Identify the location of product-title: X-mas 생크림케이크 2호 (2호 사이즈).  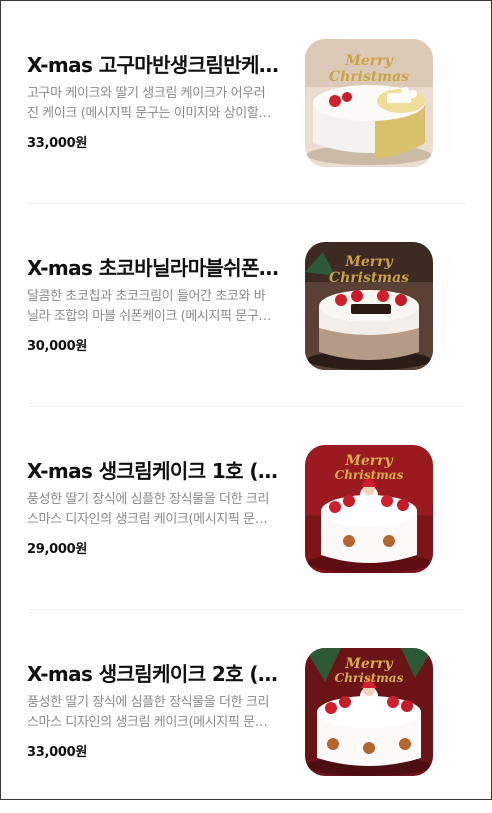
(153, 674).